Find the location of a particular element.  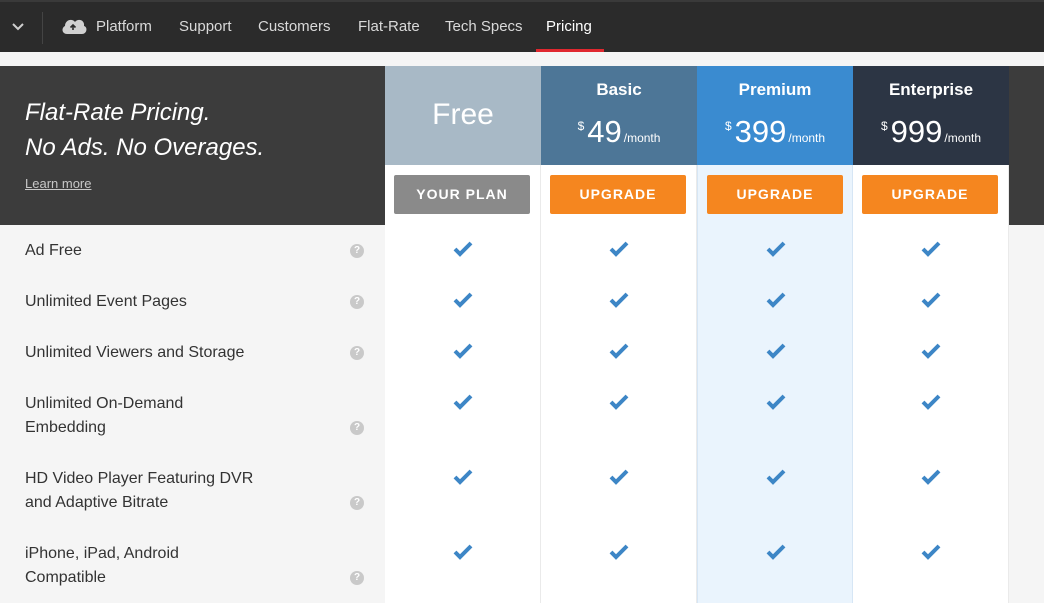

nav-flat-rate: Flat-Rate is located at coordinates (389, 27).